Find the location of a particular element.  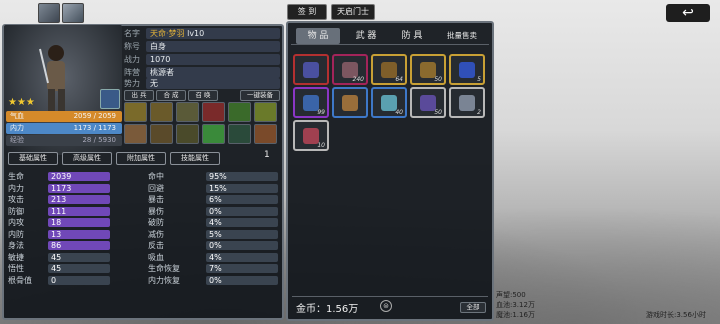

armor-tab: 防 具 is located at coordinates (412, 36).